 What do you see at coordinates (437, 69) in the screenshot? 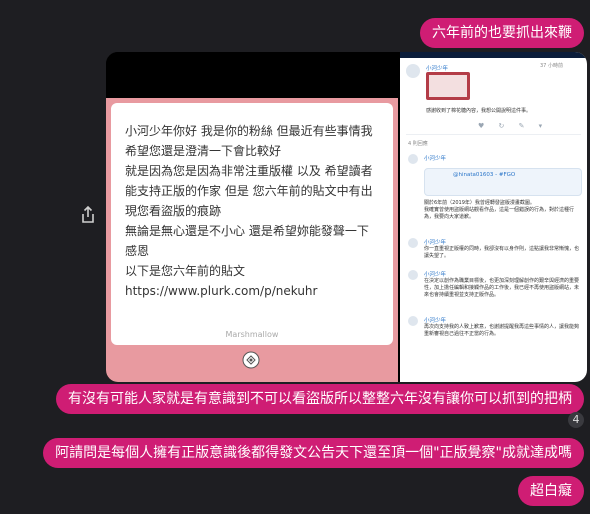
I see `plurk-author: 小河少年` at bounding box center [437, 69].